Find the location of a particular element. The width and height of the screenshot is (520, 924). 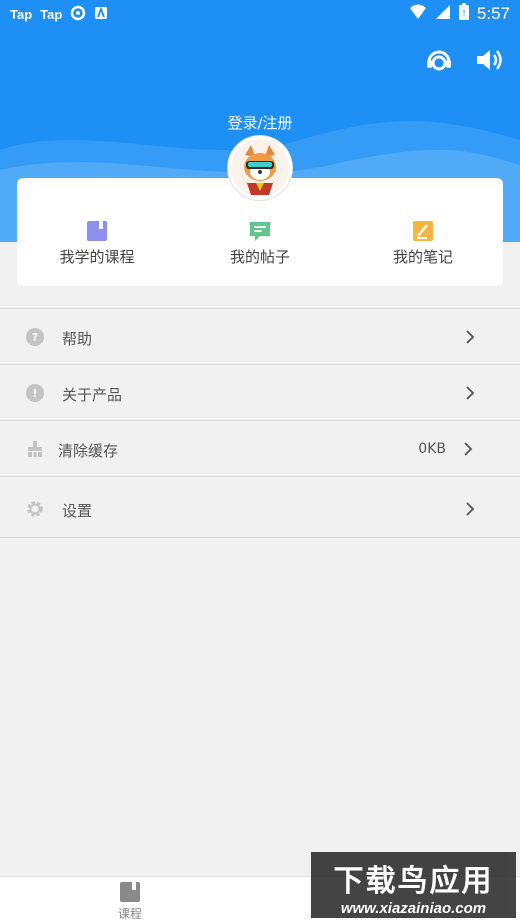

quick-link-label: 我的帖子 is located at coordinates (259, 257).